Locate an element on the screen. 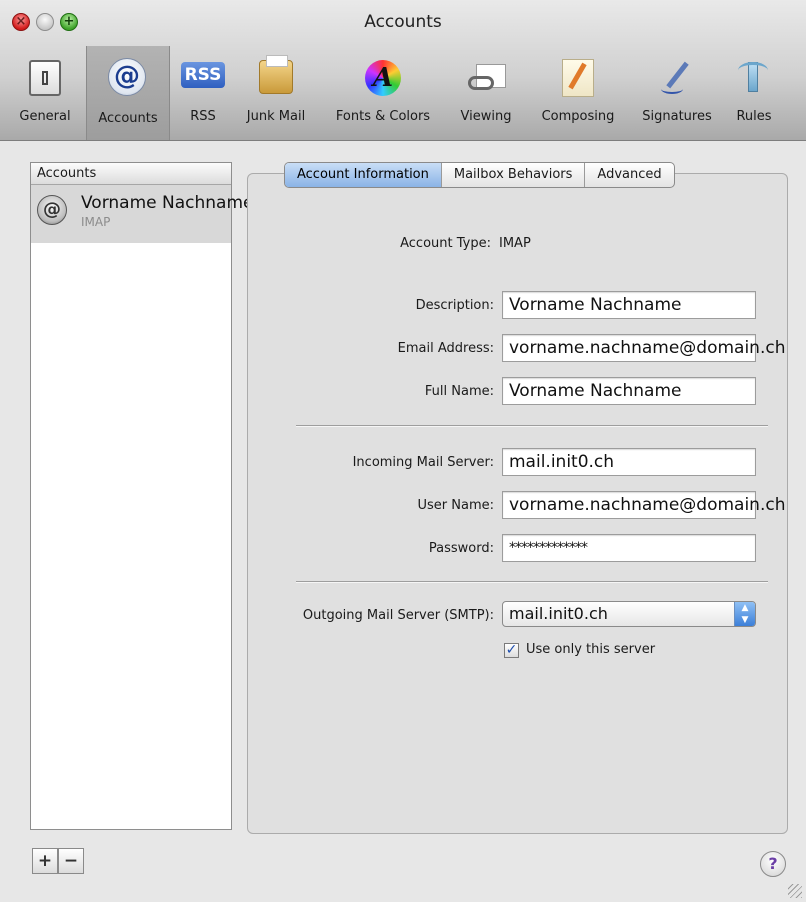 Image resolution: width=806 pixels, height=902 pixels. full-name-field: Vorname Nachname is located at coordinates (629, 391).